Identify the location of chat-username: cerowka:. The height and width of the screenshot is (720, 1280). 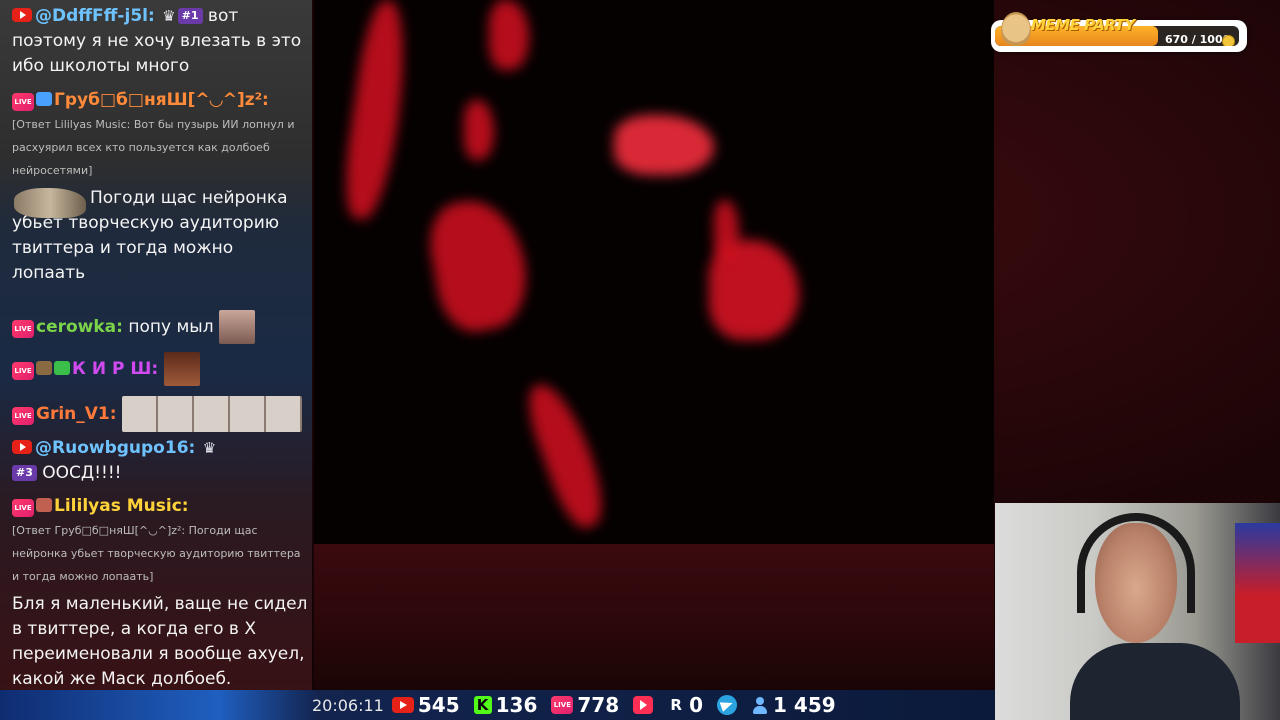
(79, 327).